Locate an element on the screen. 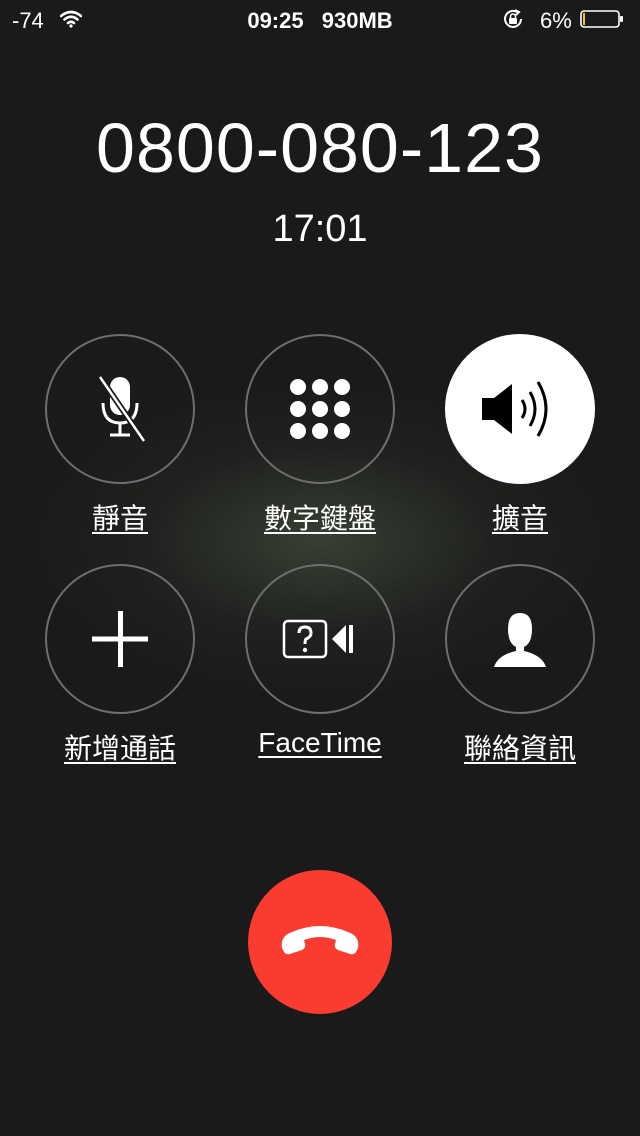 This screenshot has height=1136, width=640. speaker-button is located at coordinates (520, 409).